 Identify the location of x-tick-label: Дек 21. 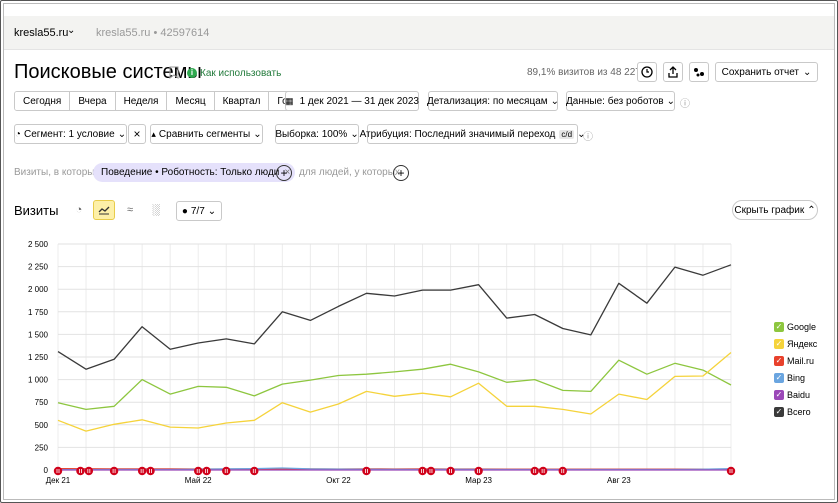
(58, 480).